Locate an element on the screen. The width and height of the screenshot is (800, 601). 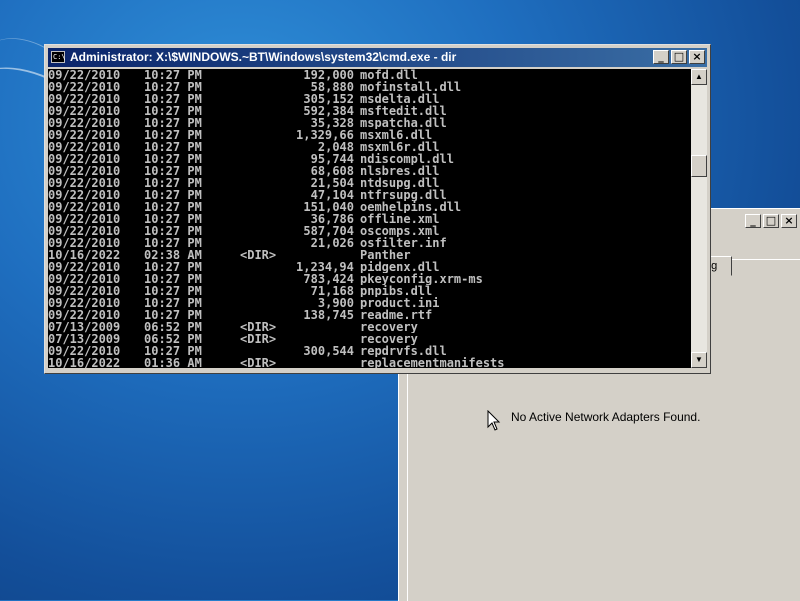
listing-size: 36,786 is located at coordinates (332, 219).